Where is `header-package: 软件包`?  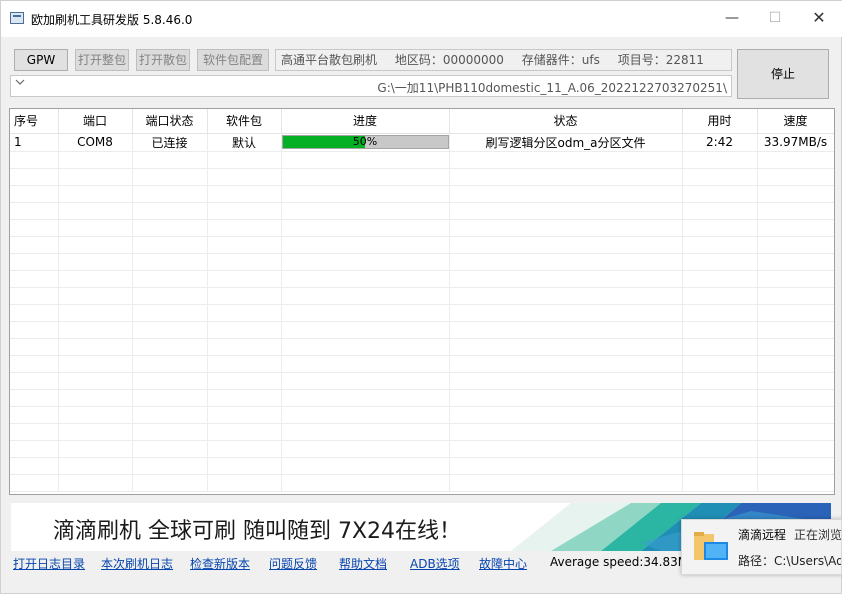
header-package: 软件包 is located at coordinates (244, 121).